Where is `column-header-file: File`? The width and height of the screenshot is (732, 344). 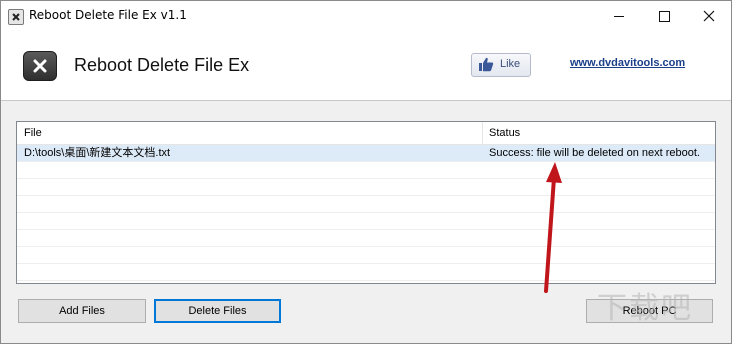
column-header-file: File is located at coordinates (250, 133).